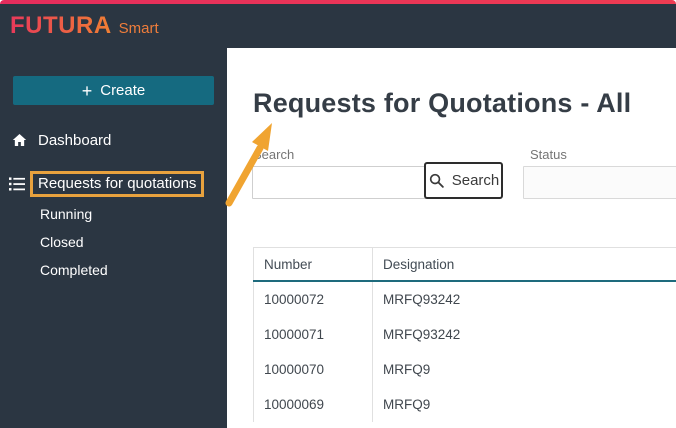  What do you see at coordinates (113, 270) in the screenshot?
I see `sidebar-item-completed: Completed` at bounding box center [113, 270].